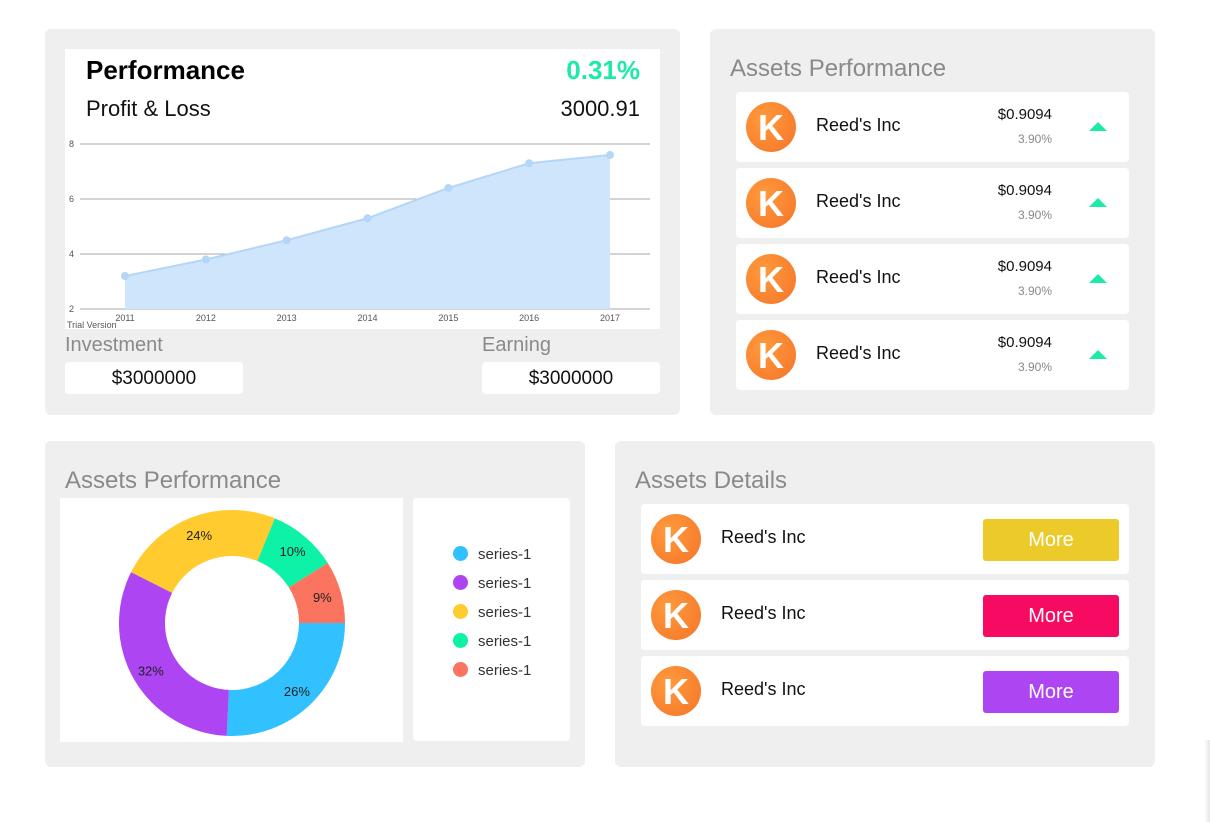 This screenshot has width=1210, height=822. Describe the element at coordinates (1207, 781) in the screenshot. I see `scroll-edge-shadow` at that location.